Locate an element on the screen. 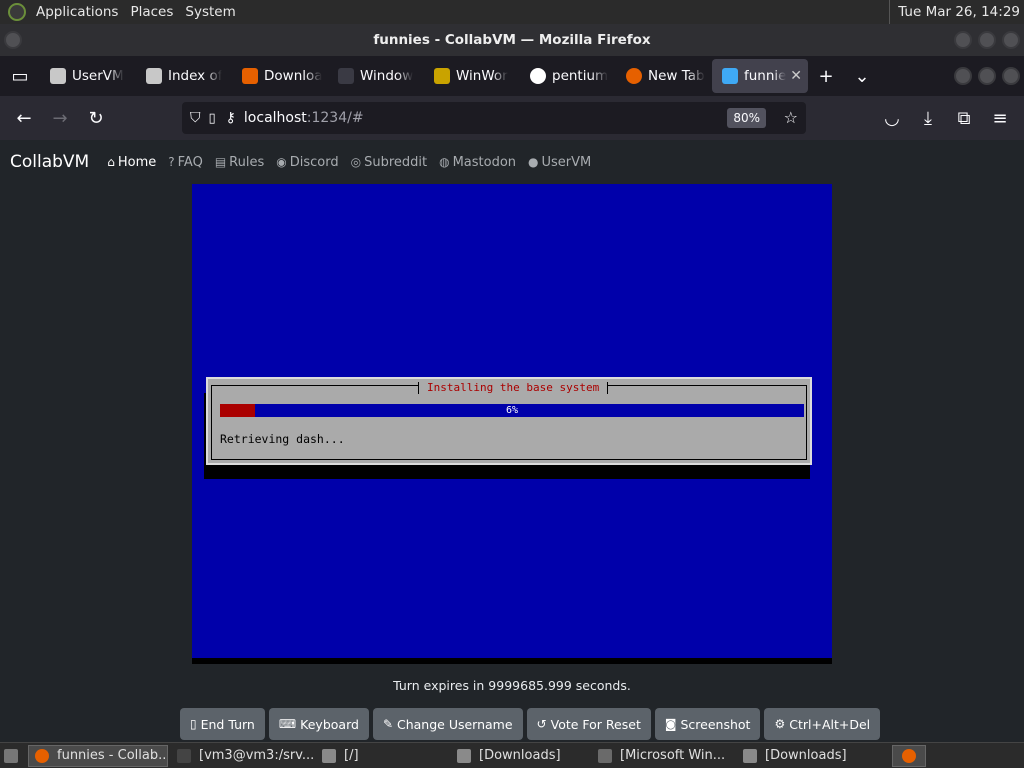  site-nav-label: UserVM is located at coordinates (566, 162).